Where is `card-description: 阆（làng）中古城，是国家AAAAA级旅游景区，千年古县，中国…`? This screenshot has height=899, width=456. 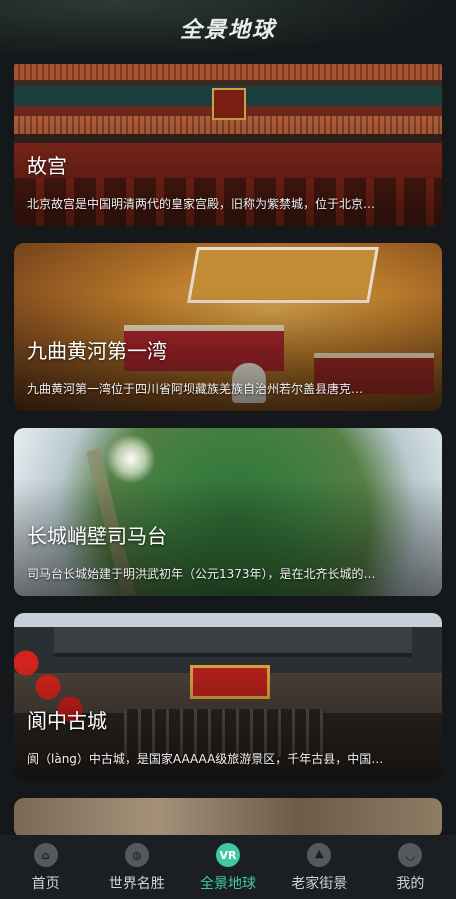 card-description: 阆（làng）中古城，是国家AAAAA级旅游景区，千年古县，中国… is located at coordinates (205, 759).